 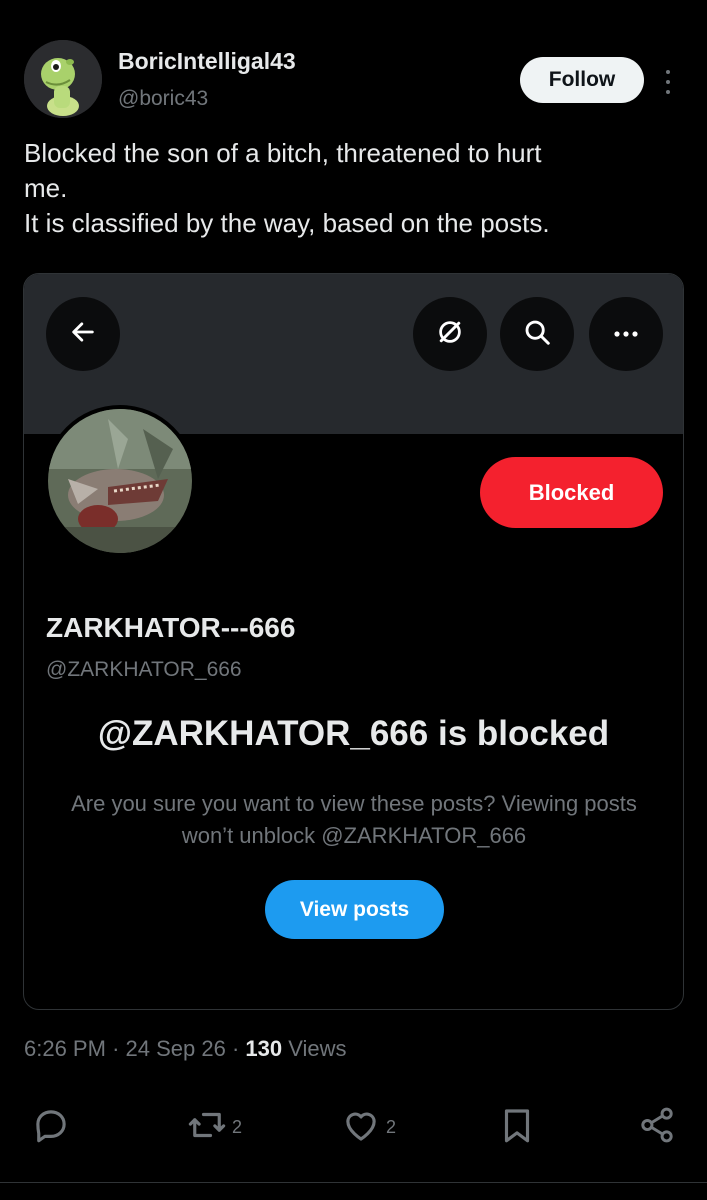 I want to click on share-icon, so click(x=657, y=1127).